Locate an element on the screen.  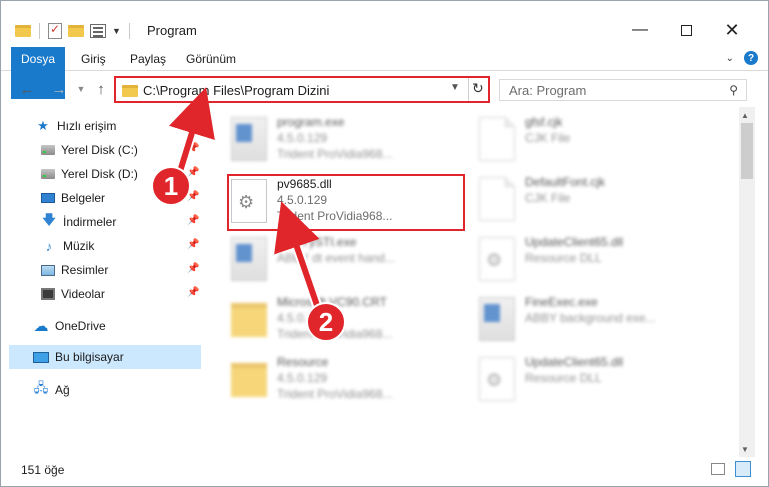
window-title: Program is located at coordinates (172, 30).